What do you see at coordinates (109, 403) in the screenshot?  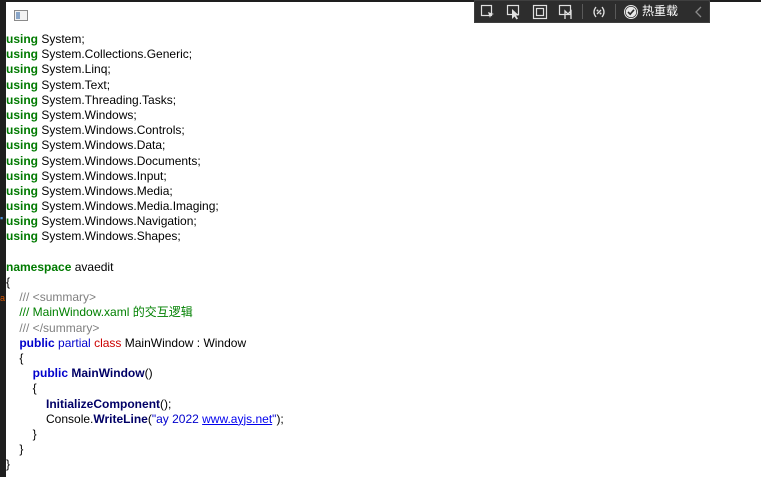 I see `init-call-line: InitializeComponent();` at bounding box center [109, 403].